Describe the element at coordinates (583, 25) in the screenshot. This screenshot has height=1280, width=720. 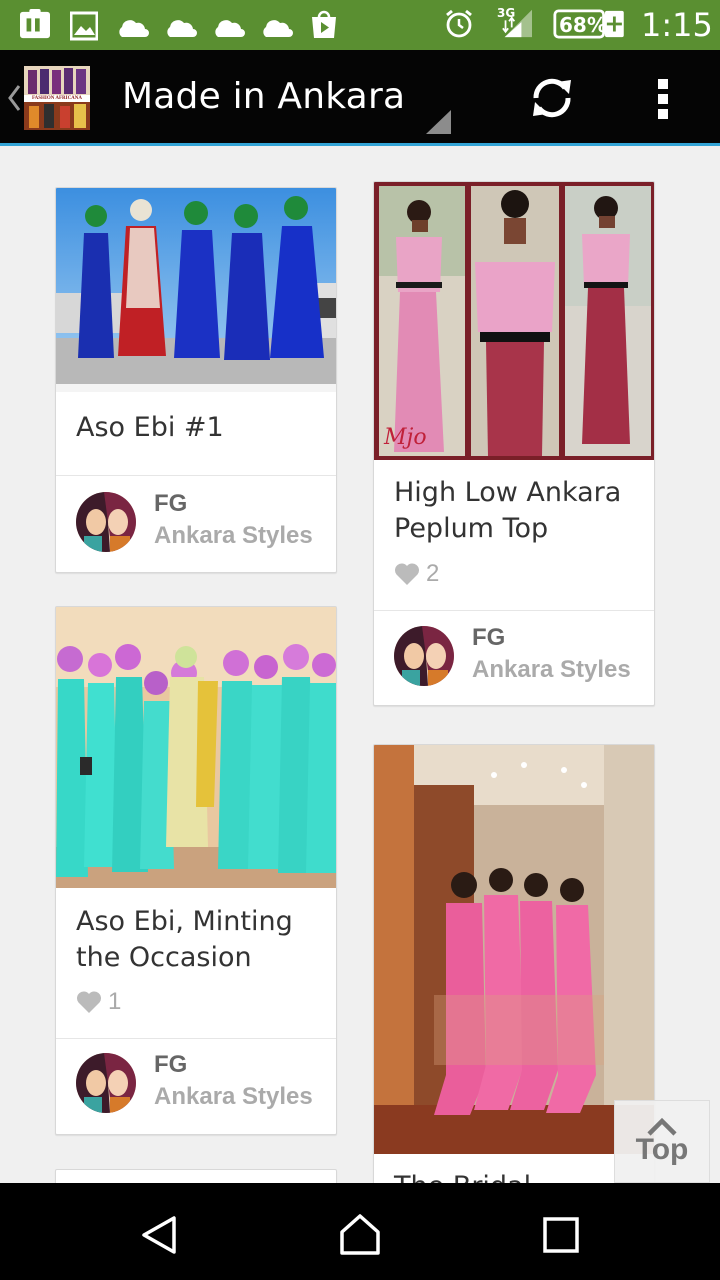
I see `battery-percent: 68%` at that location.